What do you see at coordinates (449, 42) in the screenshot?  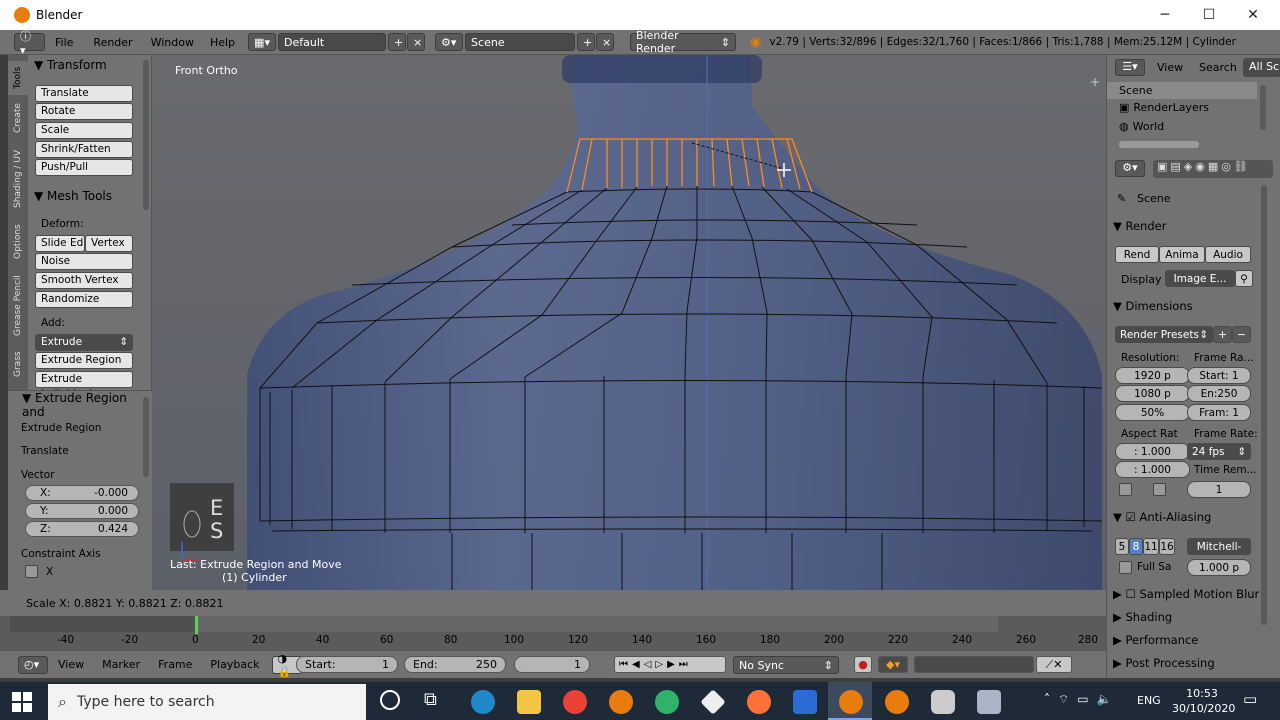 I see `scene-icon-button: ⚙▾` at bounding box center [449, 42].